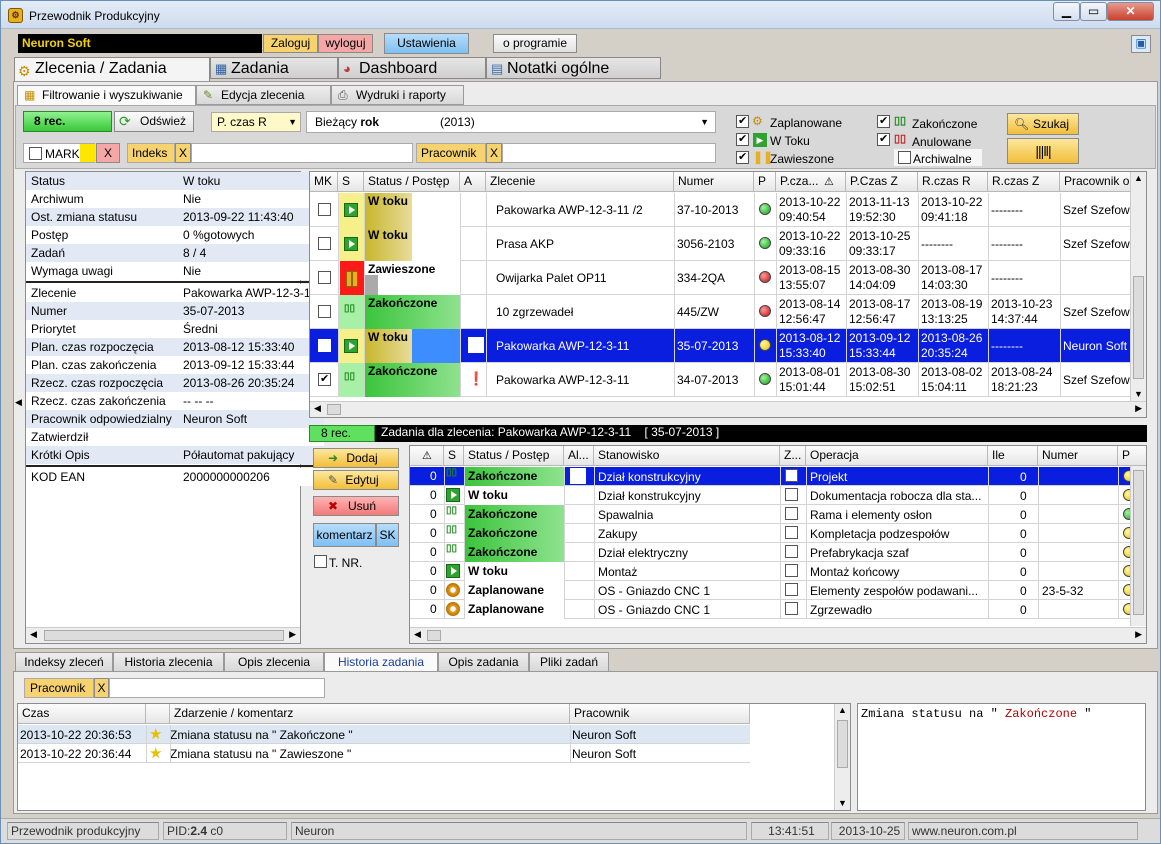 The width and height of the screenshot is (1161, 844). I want to click on about-button: o programie, so click(535, 43).